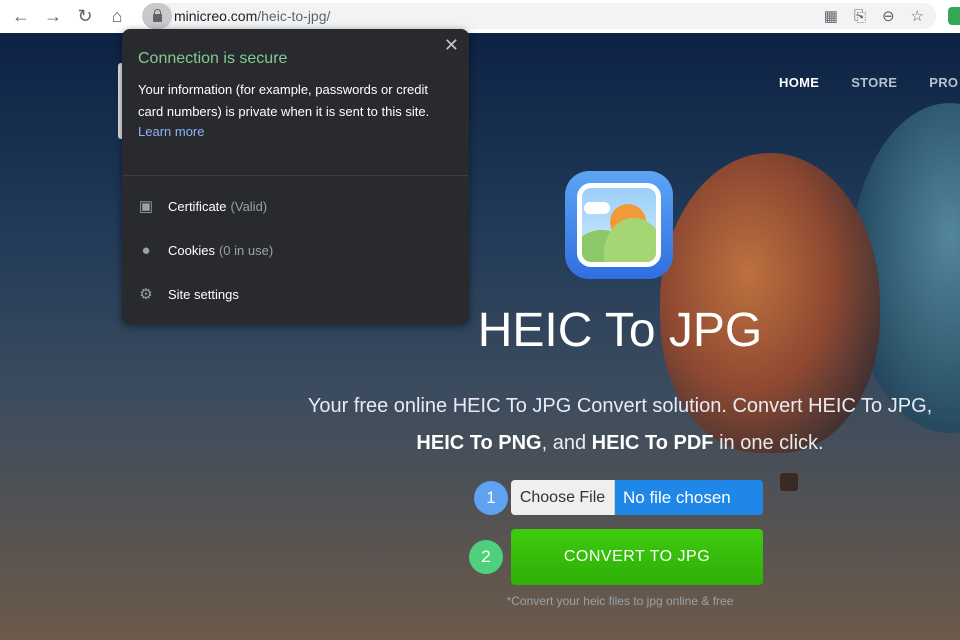  Describe the element at coordinates (202, 206) in the screenshot. I see `certificate-item: ▣ Certificate (Valid)` at that location.